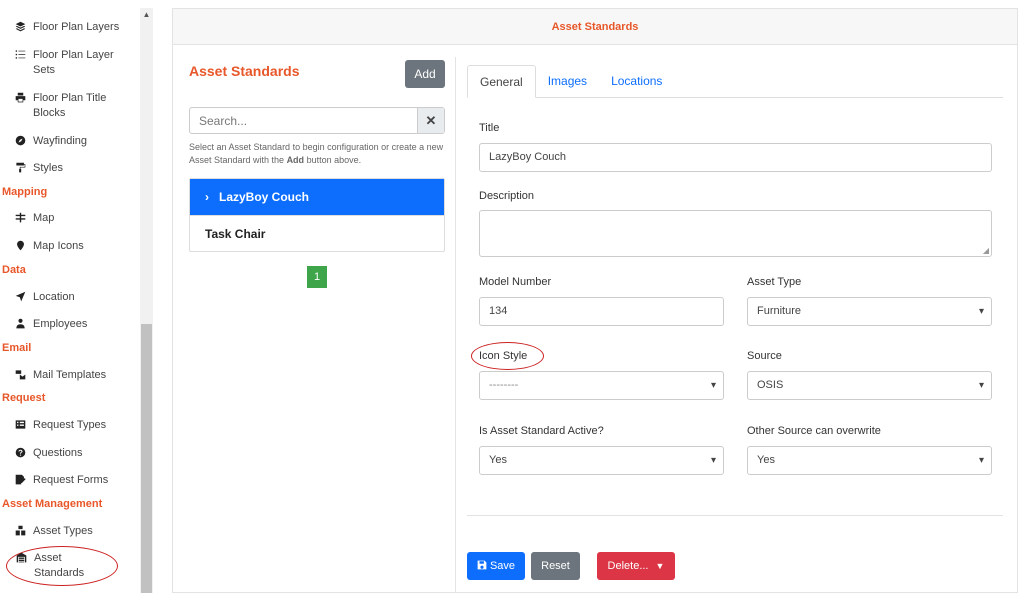 The image size is (1021, 593). I want to click on asset-standard-list: › LazyBoy Couch Task Chair, so click(317, 215).